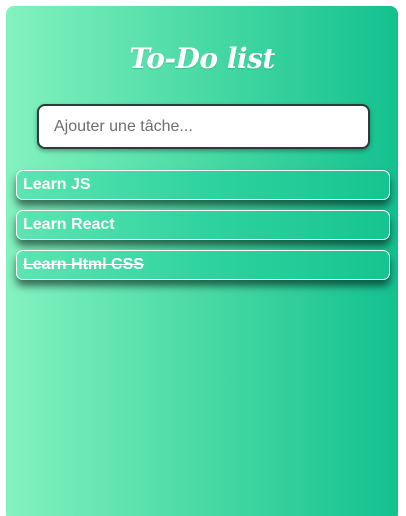 Image resolution: width=406 pixels, height=516 pixels. I want to click on task-input, so click(203, 126).